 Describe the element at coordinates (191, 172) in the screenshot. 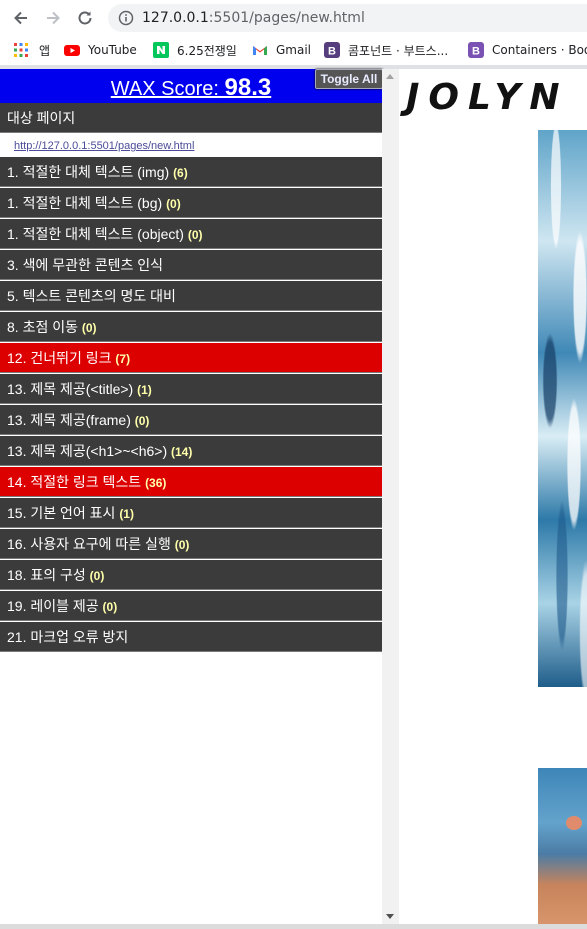

I see `wax-check-item: 1. 적절한 대체 텍스트 (img) (6)` at that location.